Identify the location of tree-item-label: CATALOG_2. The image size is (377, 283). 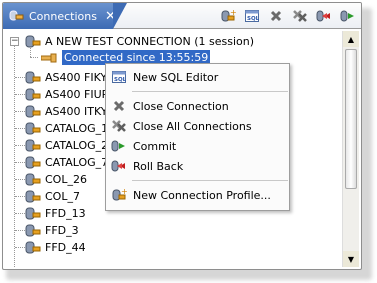
(77, 145).